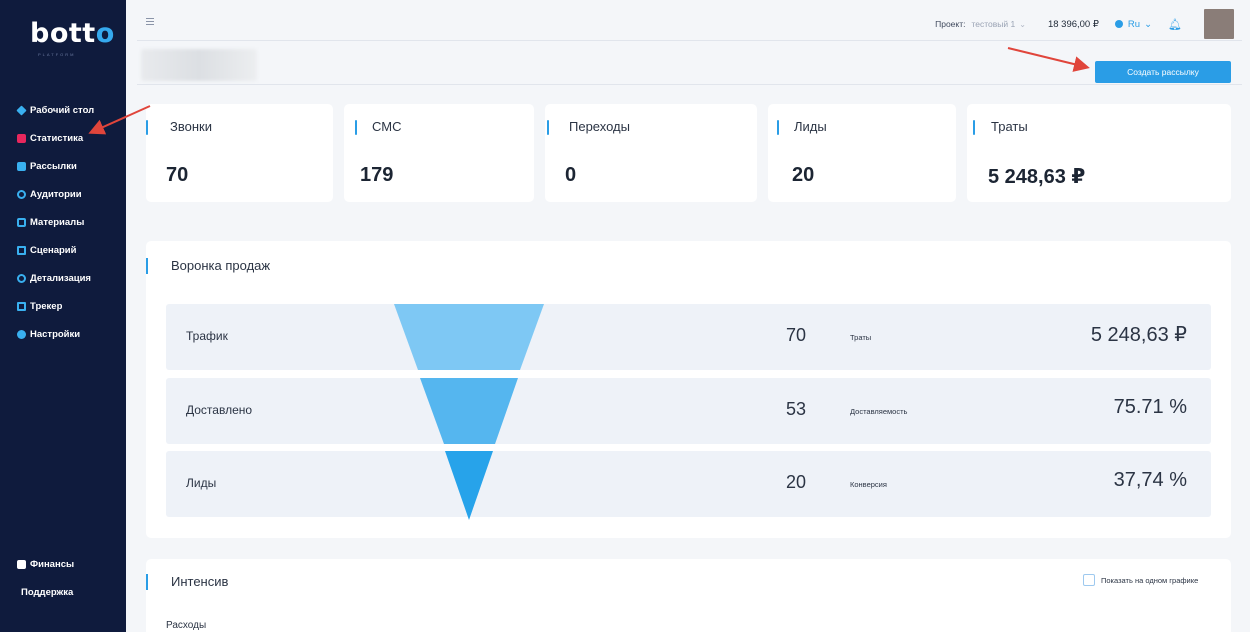 Image resolution: width=1250 pixels, height=632 pixels. What do you see at coordinates (571, 175) in the screenshot?
I see `stat-value: 0` at bounding box center [571, 175].